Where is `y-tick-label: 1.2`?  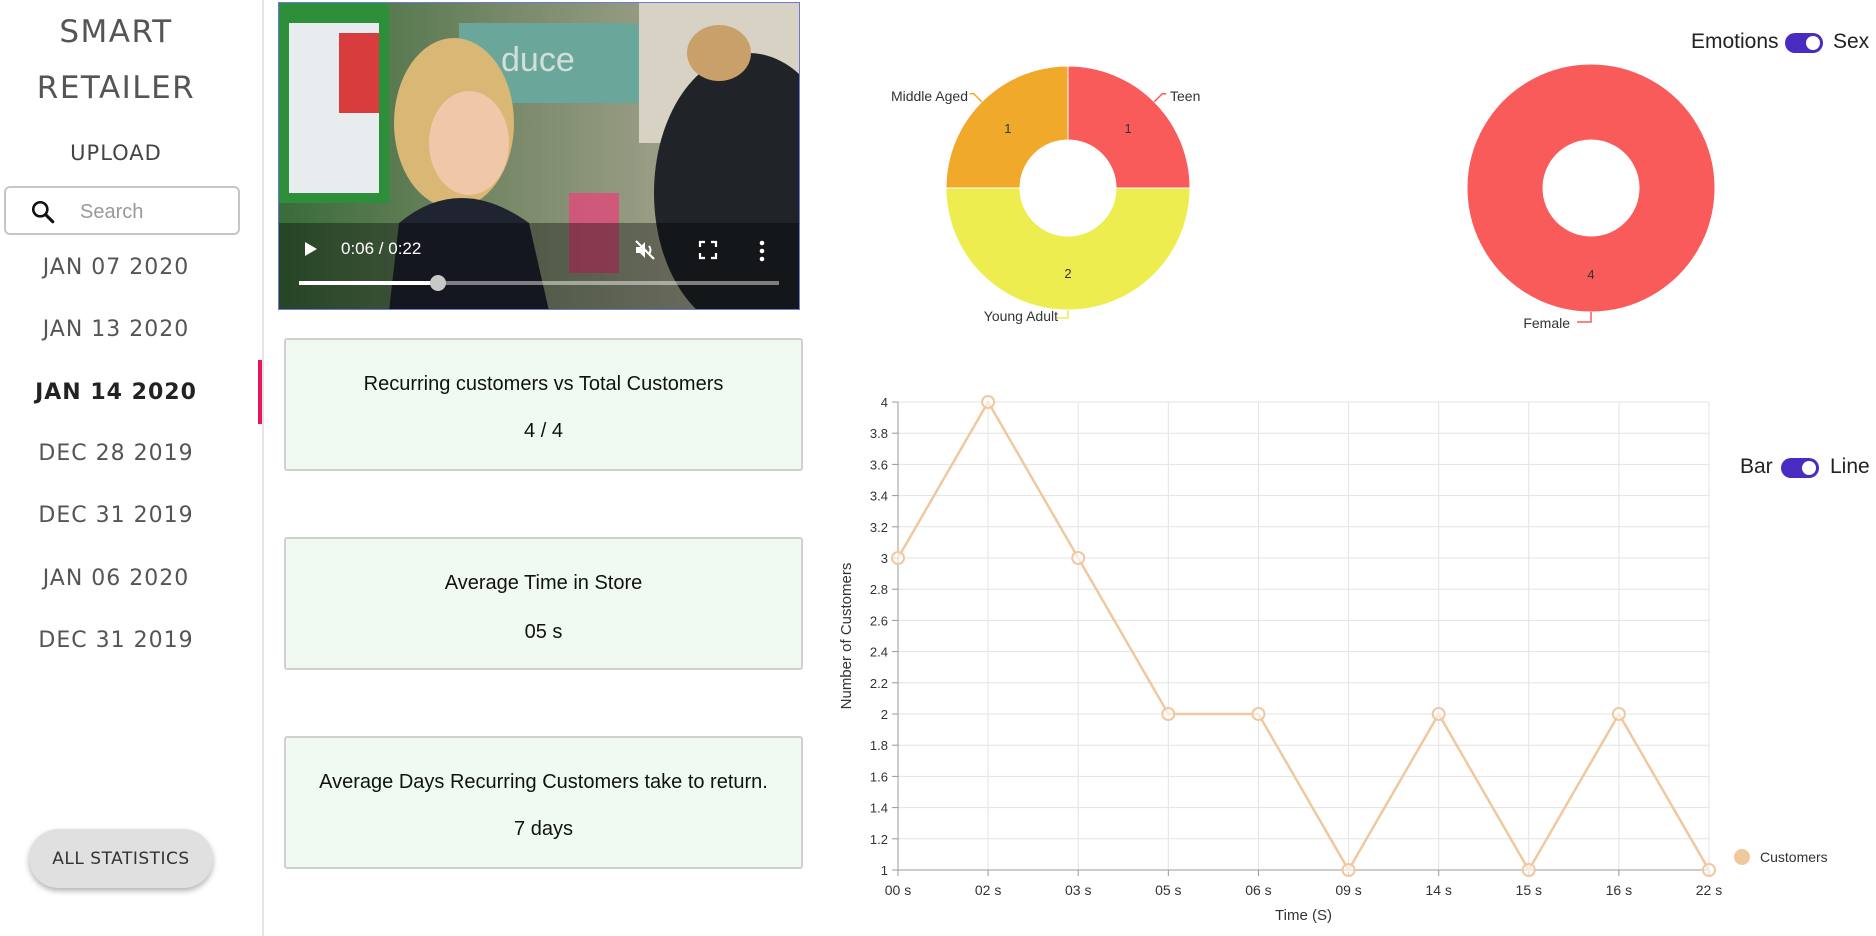 y-tick-label: 1.2 is located at coordinates (879, 839).